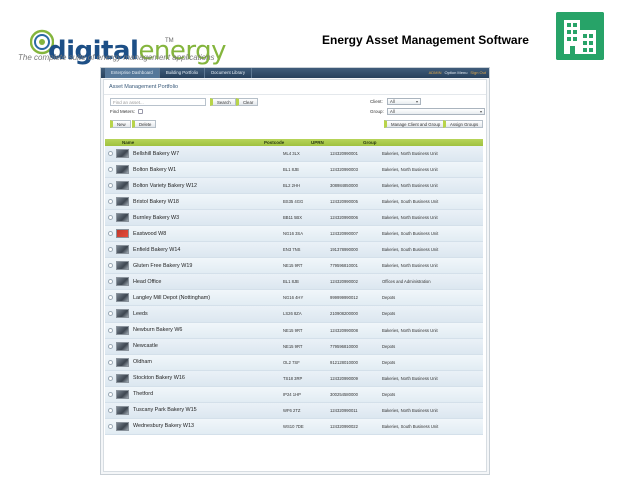 This screenshot has height=478, width=638. Describe the element at coordinates (344, 170) in the screenshot. I see `asset-uprn: 124320990003` at that location.